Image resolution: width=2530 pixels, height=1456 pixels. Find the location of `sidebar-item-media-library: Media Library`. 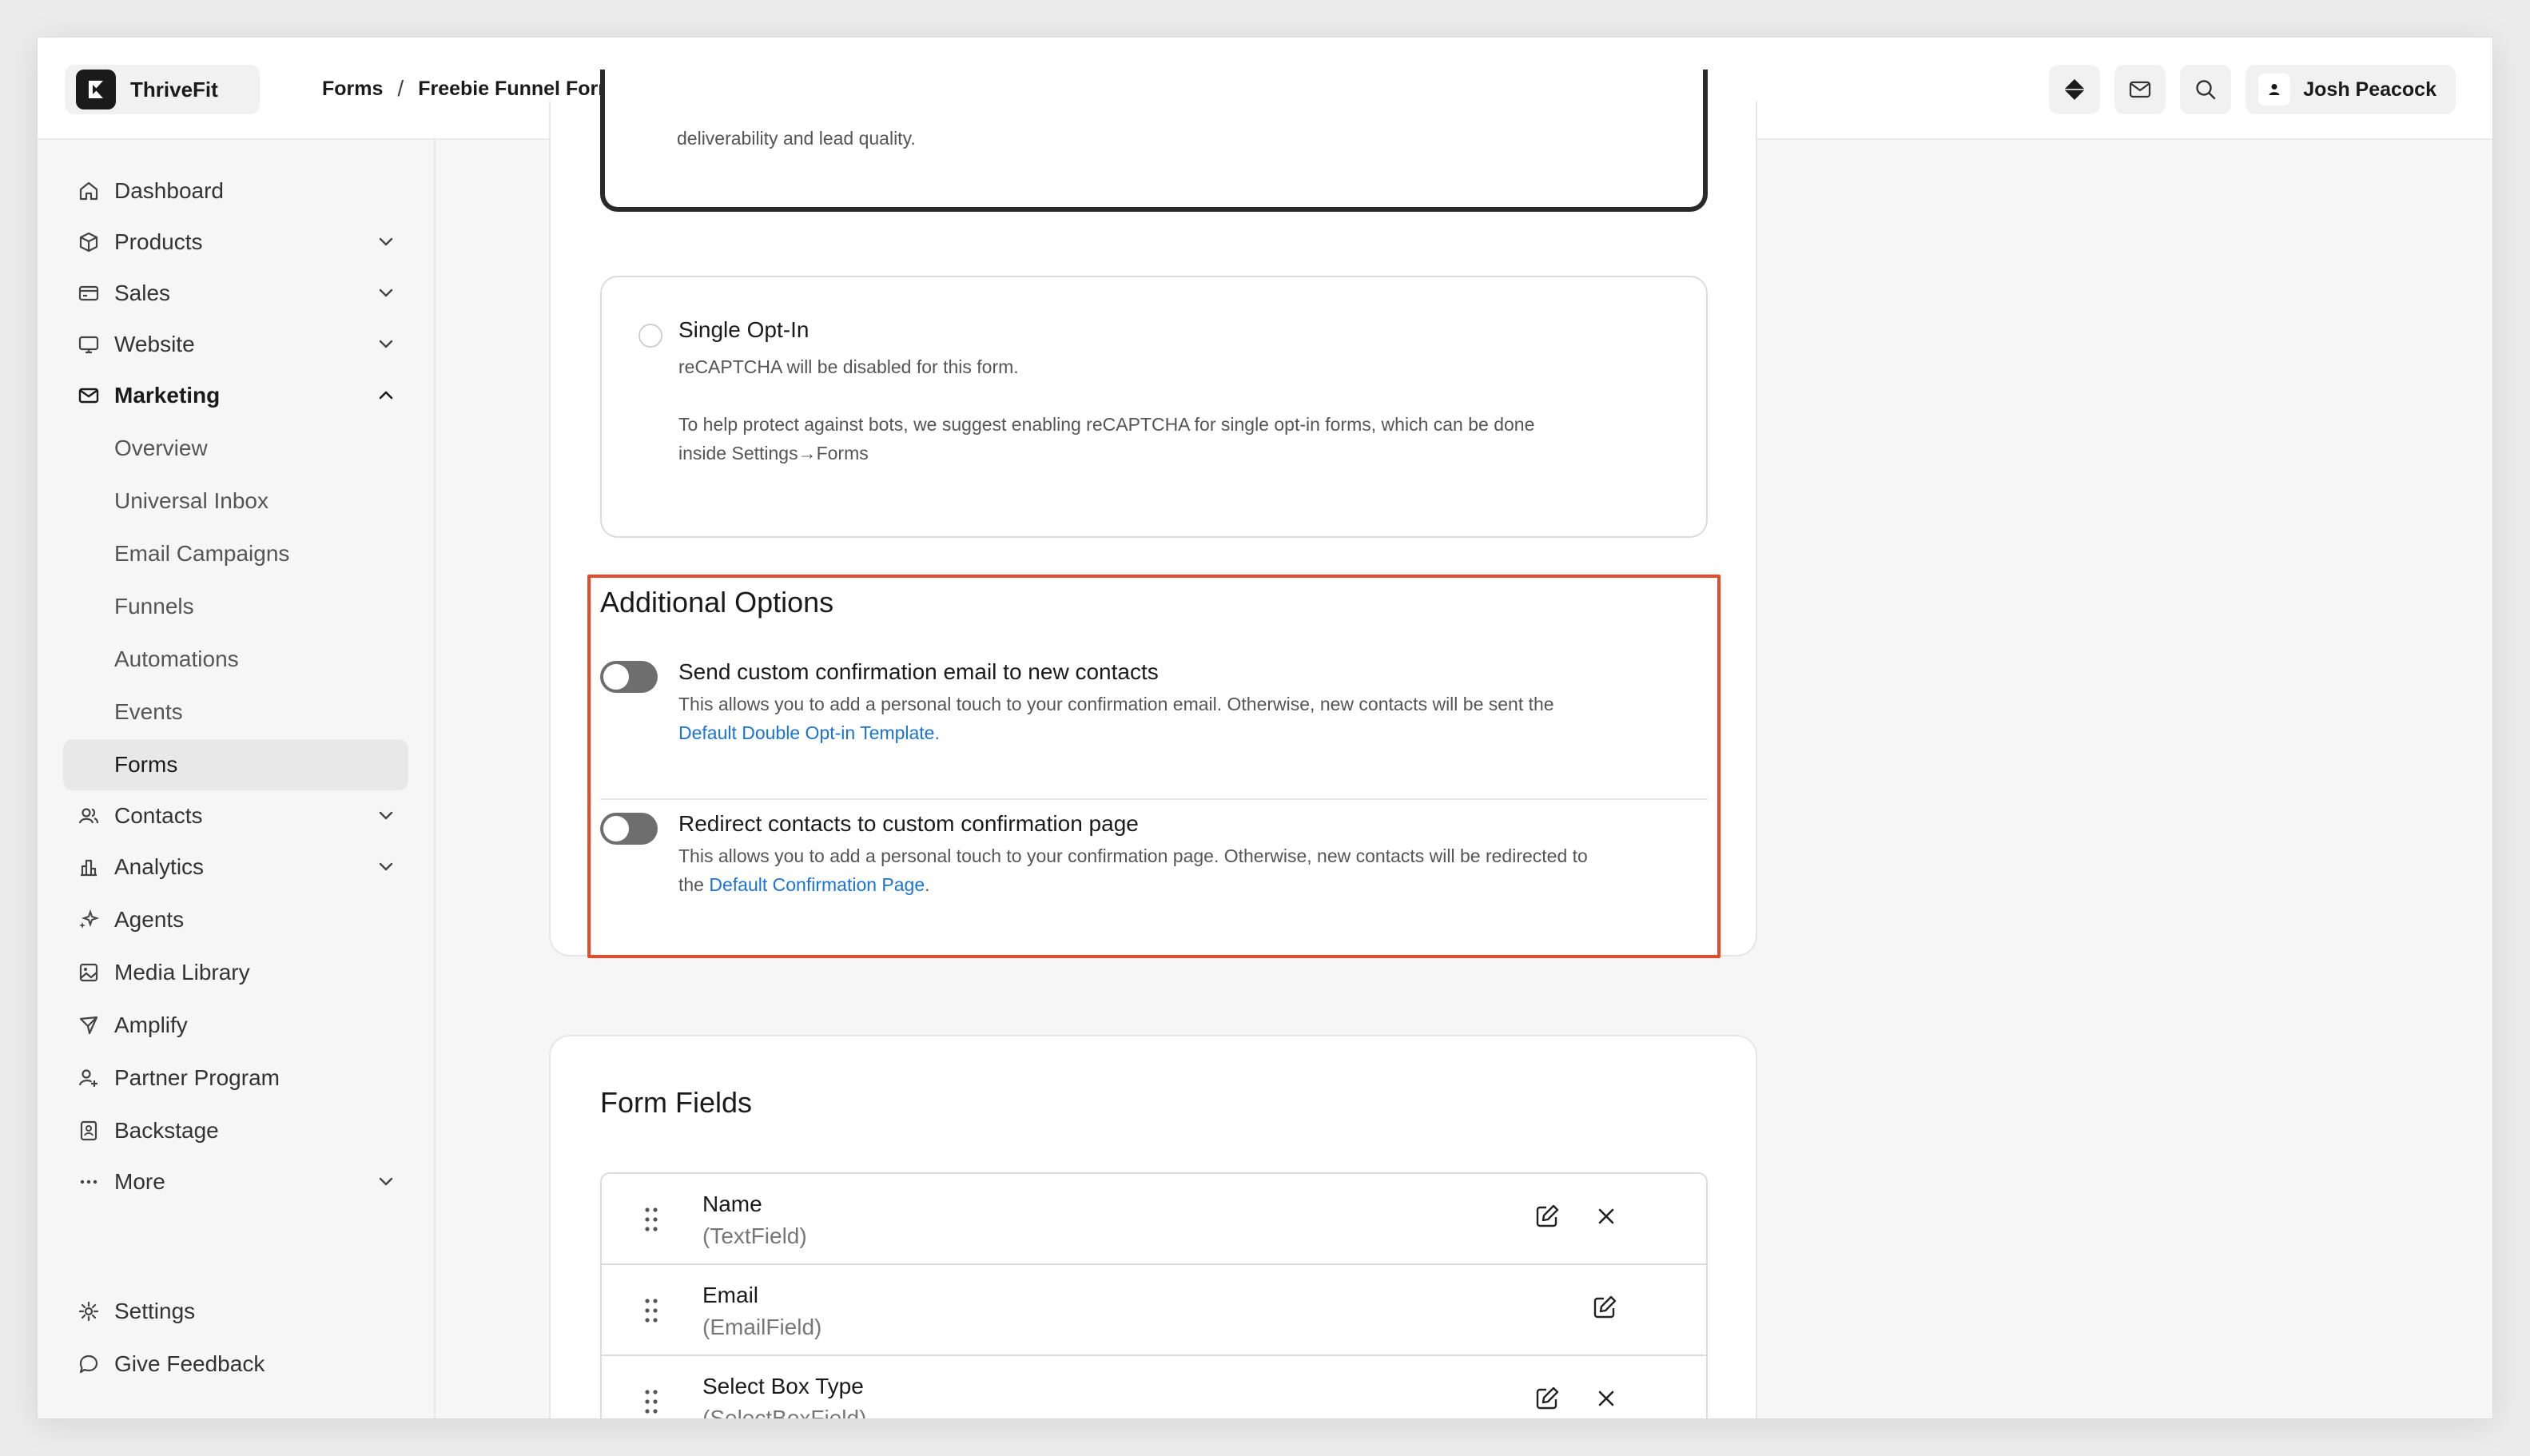

sidebar-item-media-library: Media Library is located at coordinates (236, 972).